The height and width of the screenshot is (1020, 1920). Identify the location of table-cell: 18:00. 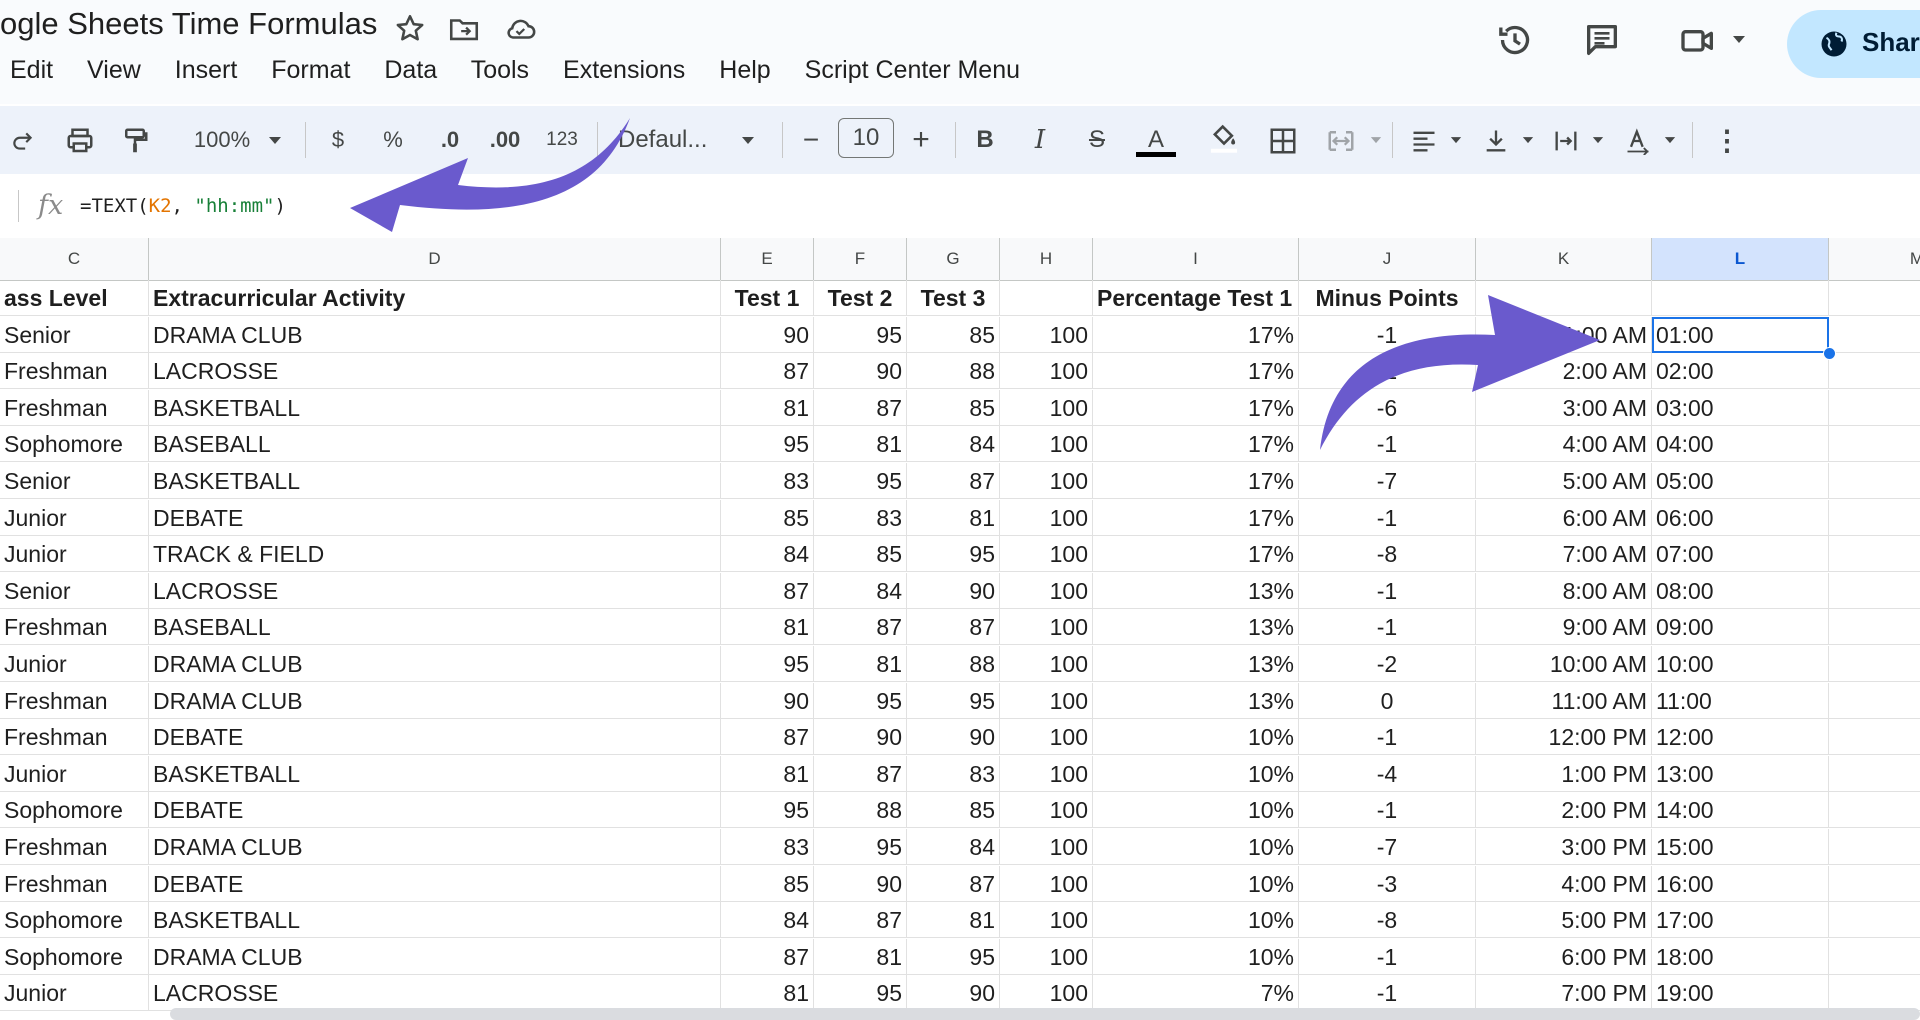
(1740, 956).